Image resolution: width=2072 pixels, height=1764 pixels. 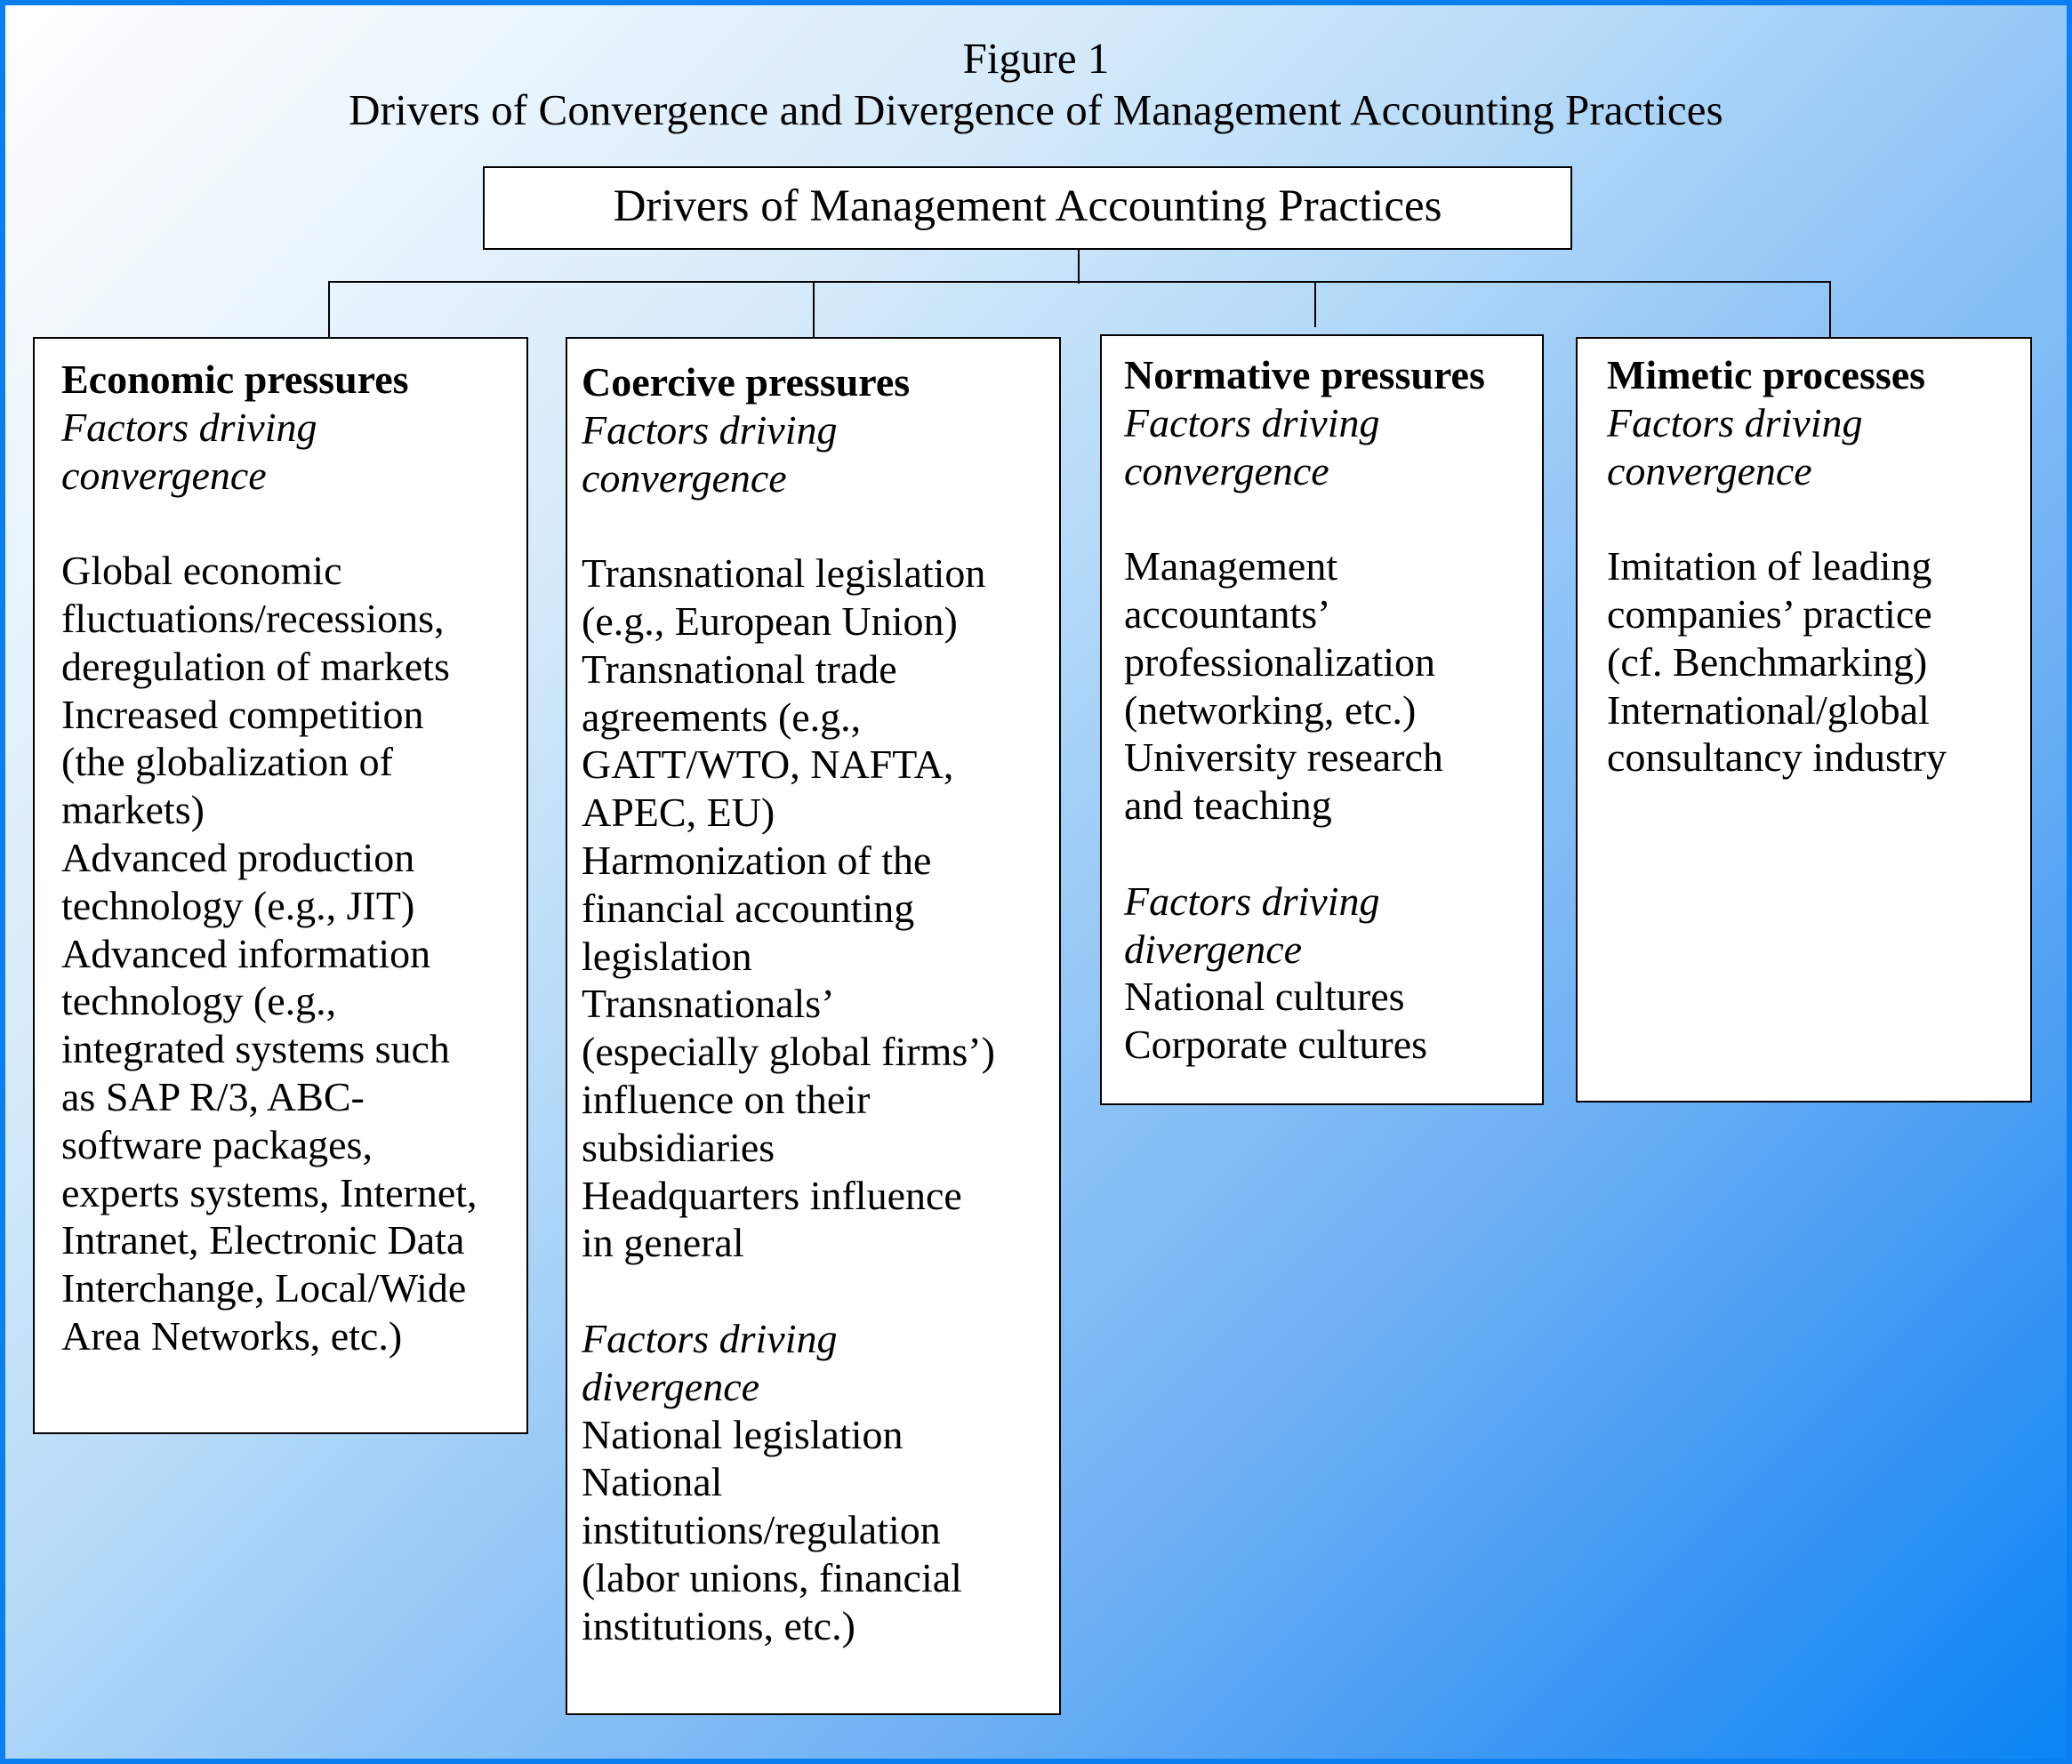 What do you see at coordinates (742, 1434) in the screenshot?
I see `factor-item: National legislation` at bounding box center [742, 1434].